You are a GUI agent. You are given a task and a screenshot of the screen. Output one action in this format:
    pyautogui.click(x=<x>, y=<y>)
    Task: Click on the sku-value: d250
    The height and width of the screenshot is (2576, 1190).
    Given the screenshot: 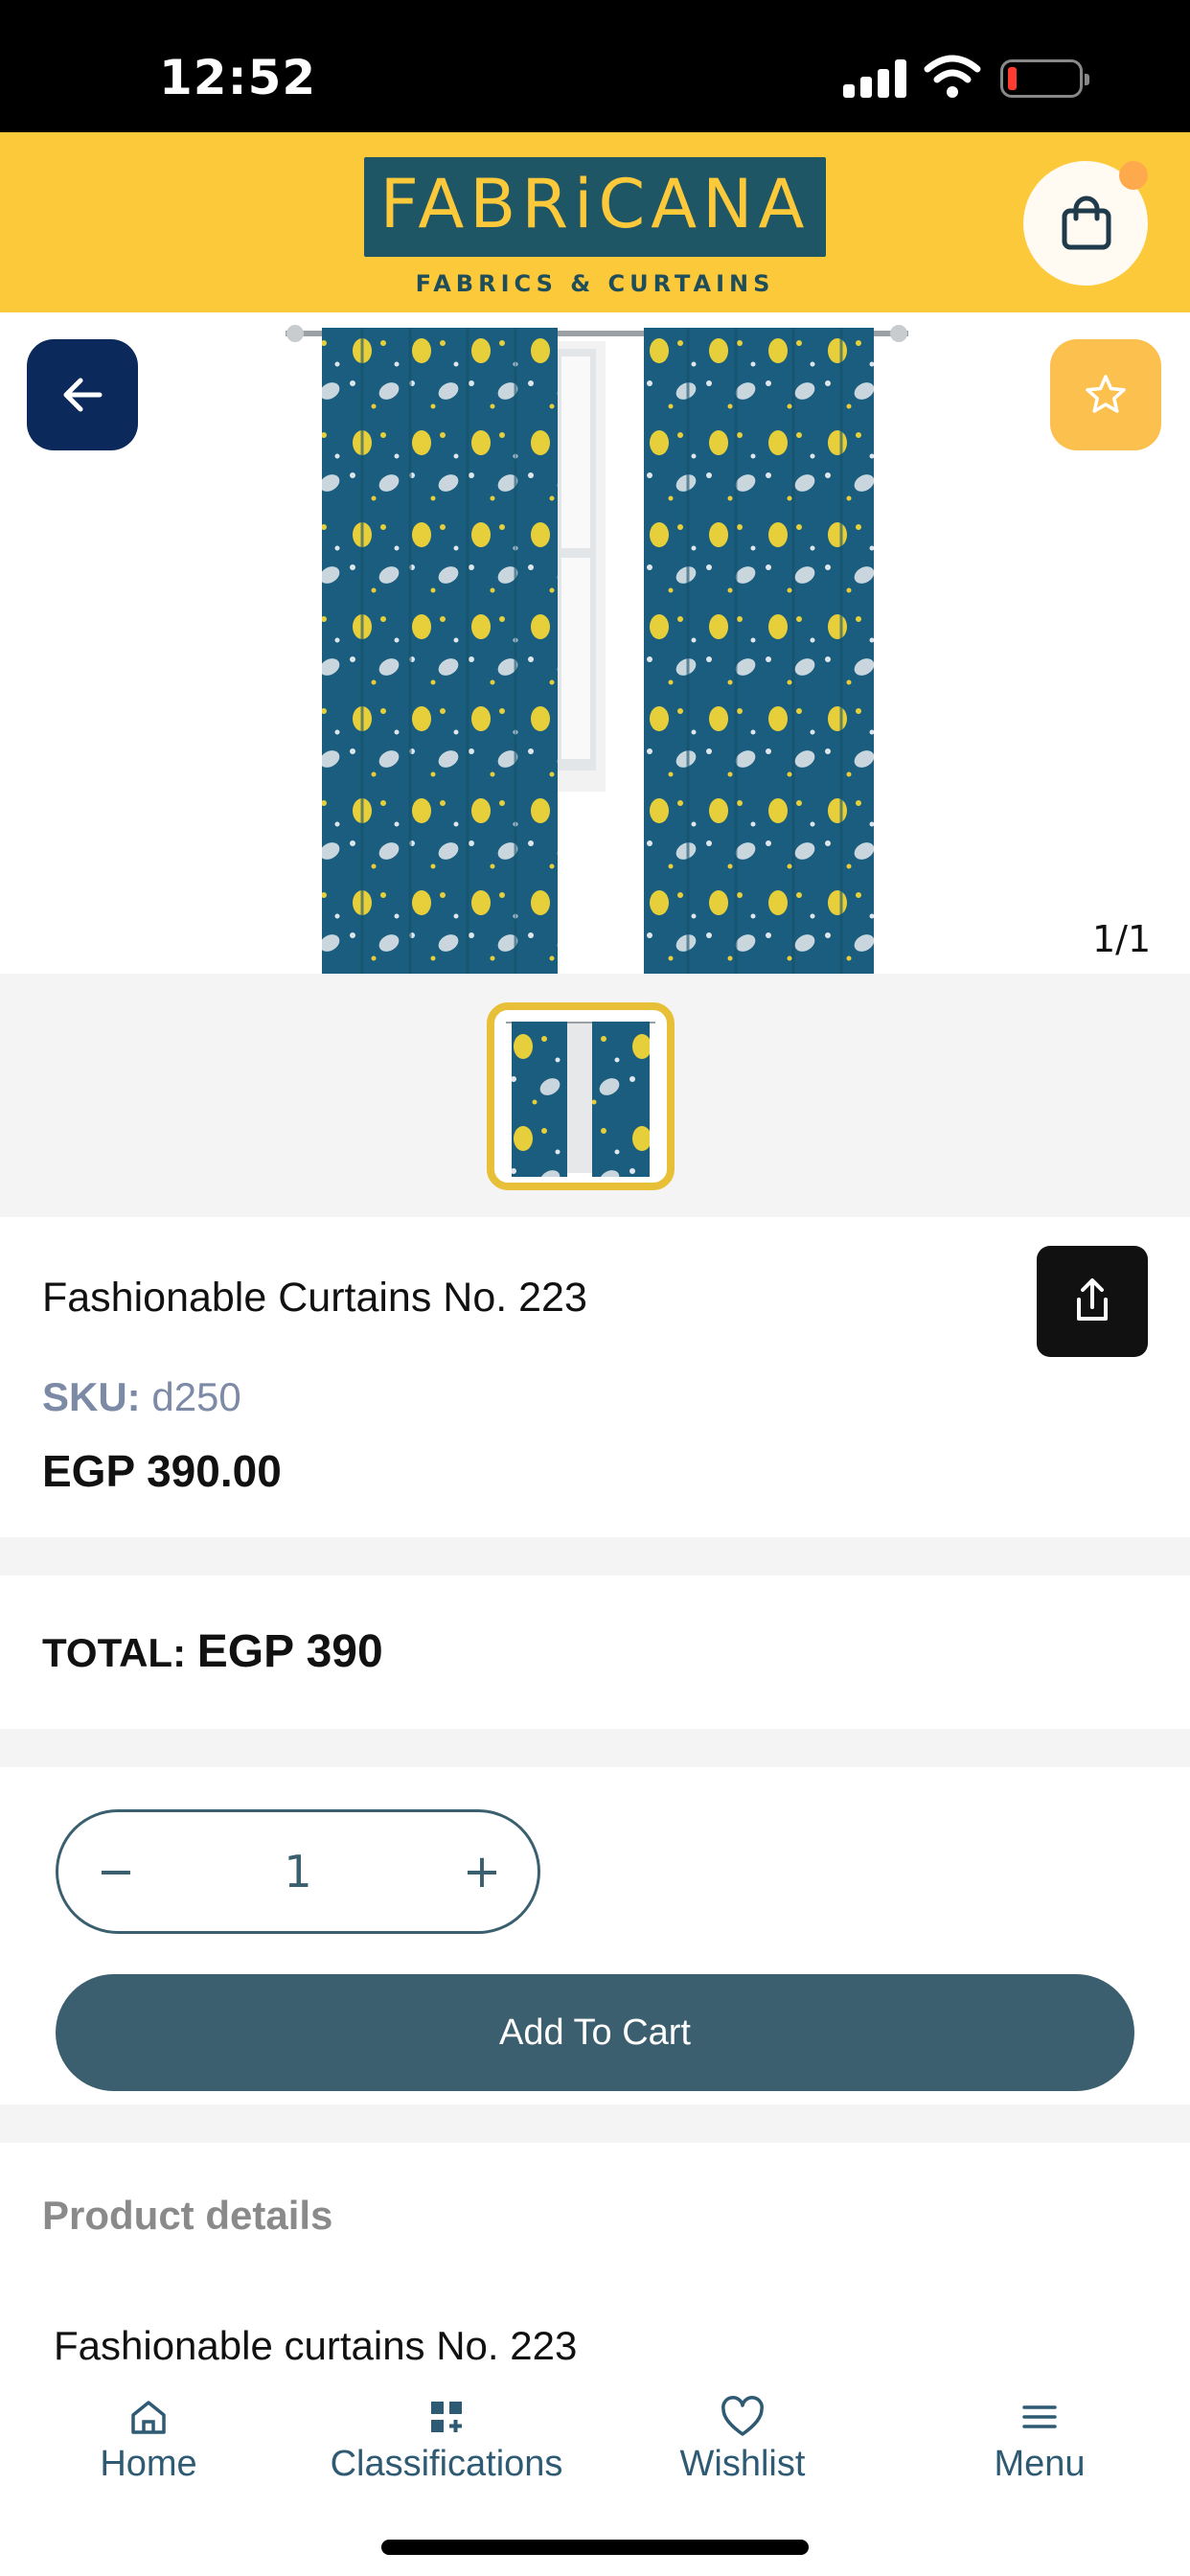 What is the action you would take?
    pyautogui.click(x=196, y=1396)
    